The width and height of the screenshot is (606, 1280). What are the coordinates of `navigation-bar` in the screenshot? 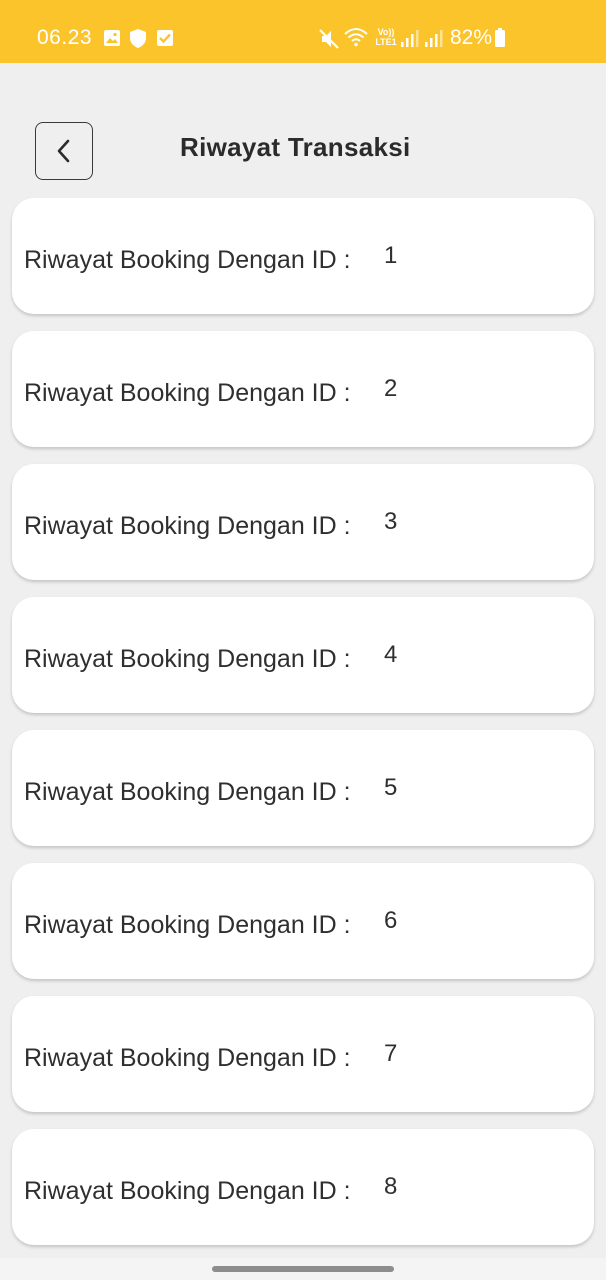 It's located at (303, 1269).